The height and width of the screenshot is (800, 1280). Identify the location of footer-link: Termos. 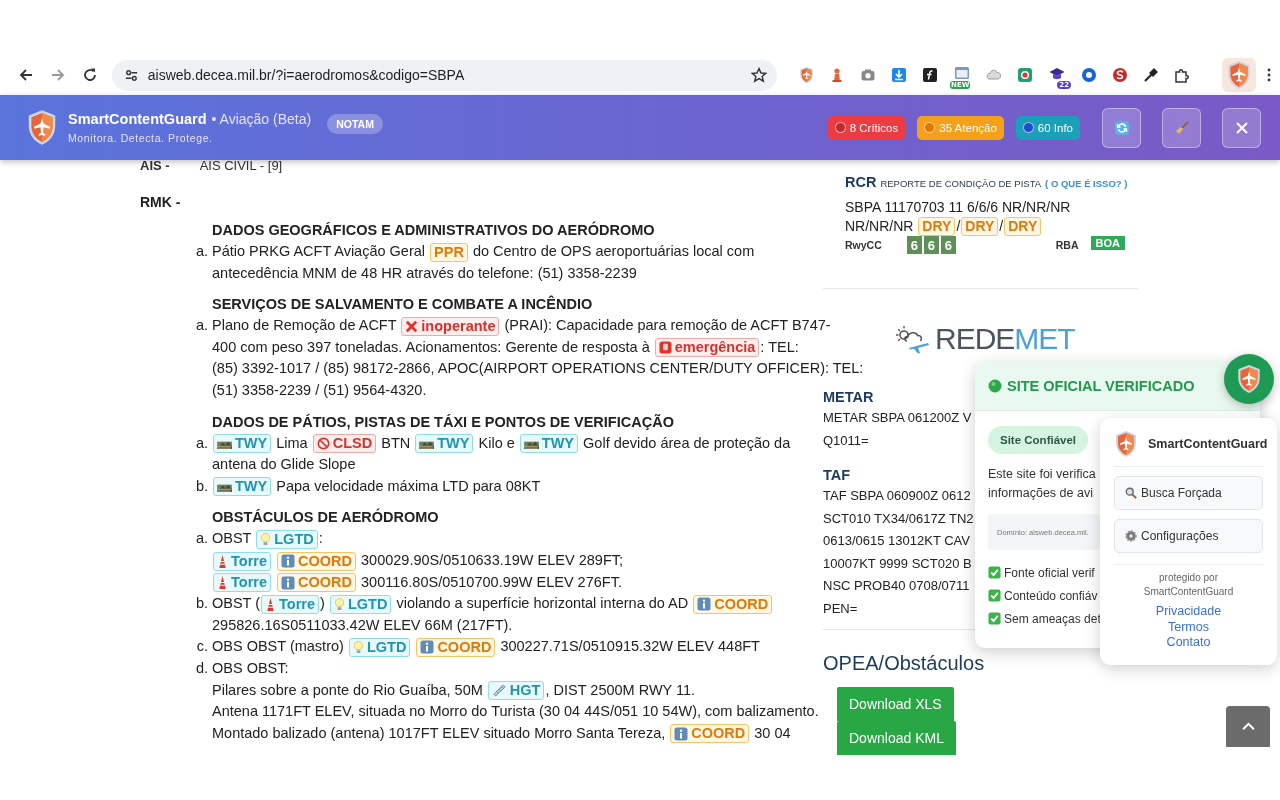
(1188, 627).